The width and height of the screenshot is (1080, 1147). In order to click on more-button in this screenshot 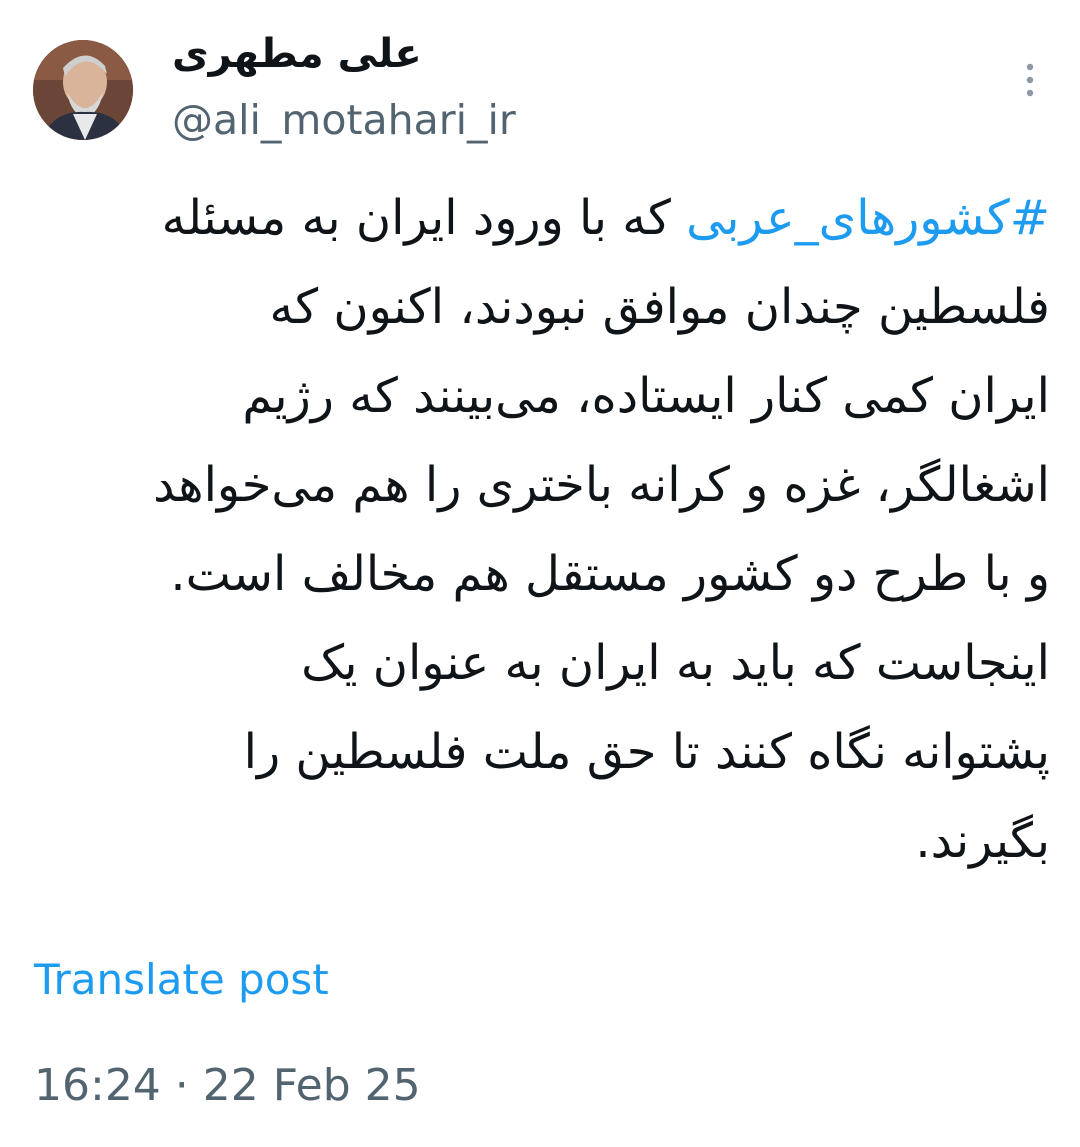, I will do `click(1030, 80)`.